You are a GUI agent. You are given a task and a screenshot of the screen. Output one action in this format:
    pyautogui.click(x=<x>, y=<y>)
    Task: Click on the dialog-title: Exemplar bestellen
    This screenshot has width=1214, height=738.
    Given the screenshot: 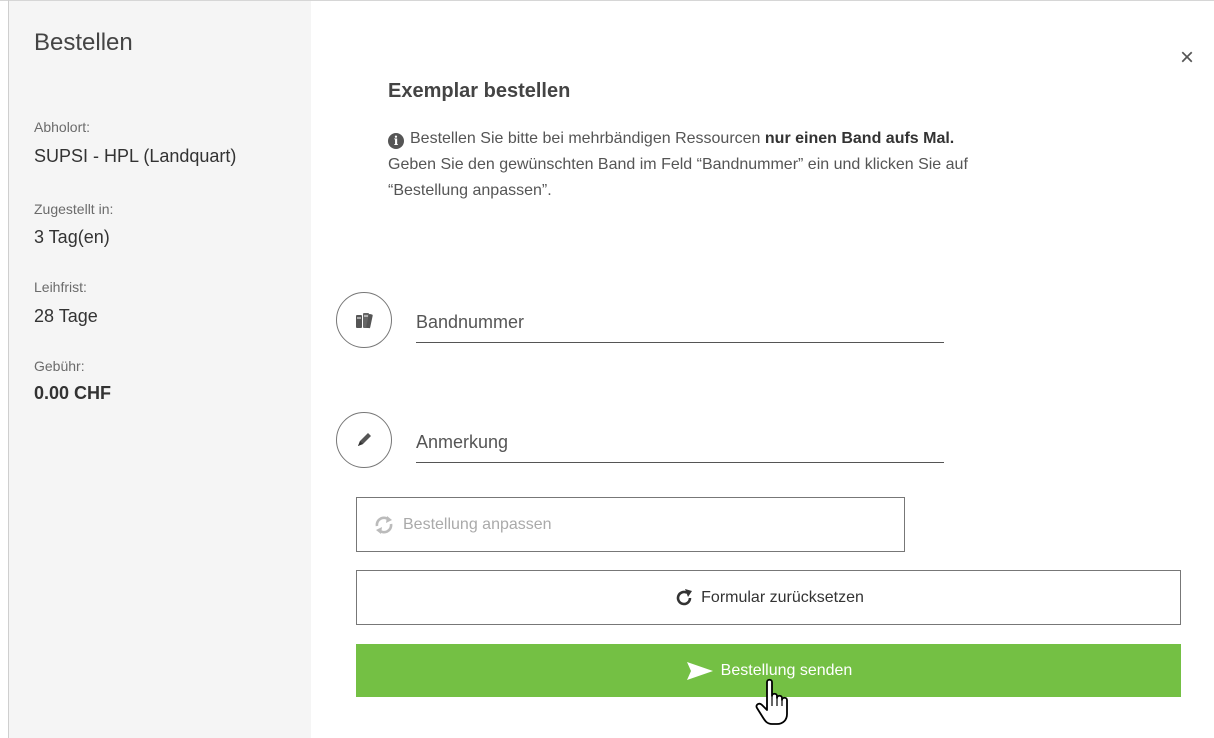 What is the action you would take?
    pyautogui.click(x=479, y=91)
    